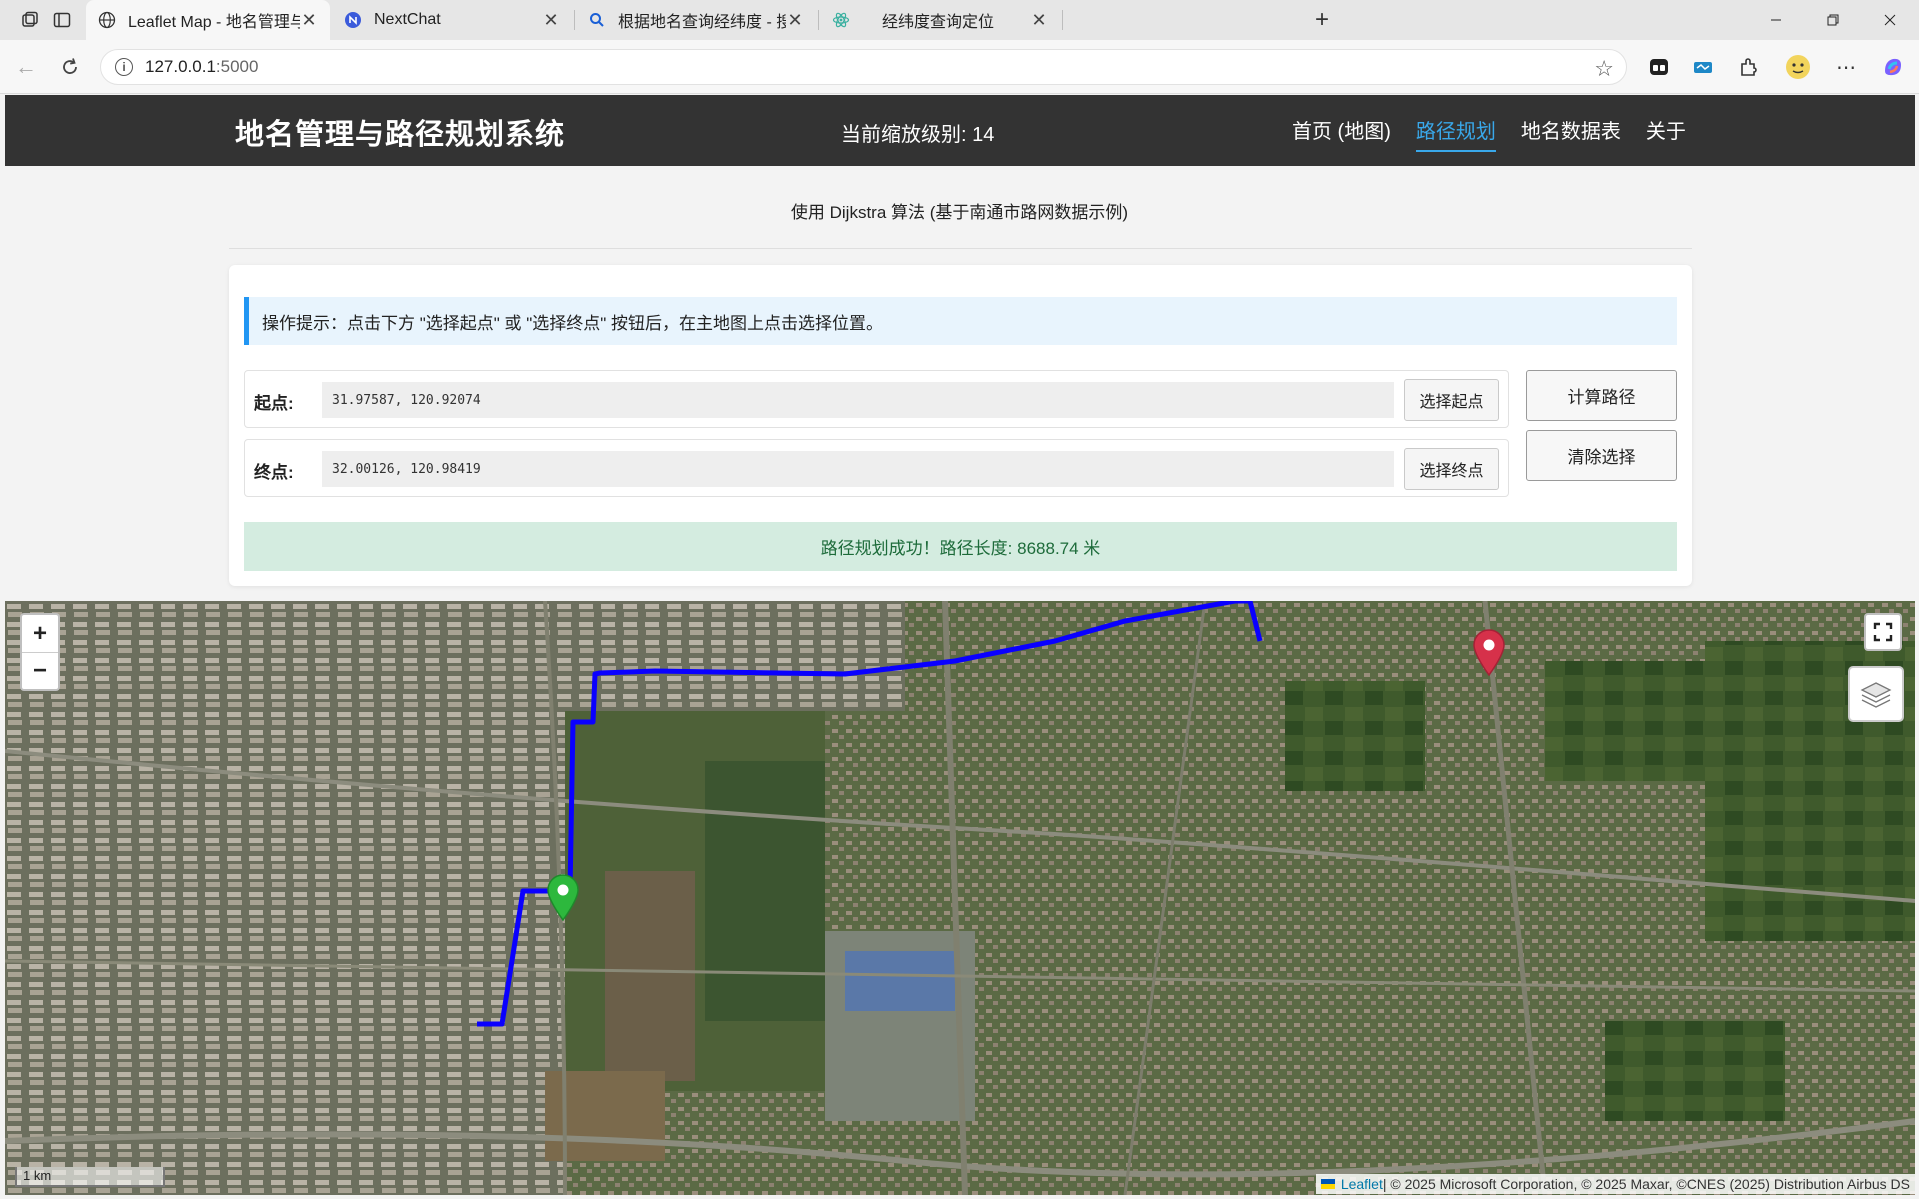 The height and width of the screenshot is (1199, 1919). I want to click on minimize-icon, so click(1776, 20).